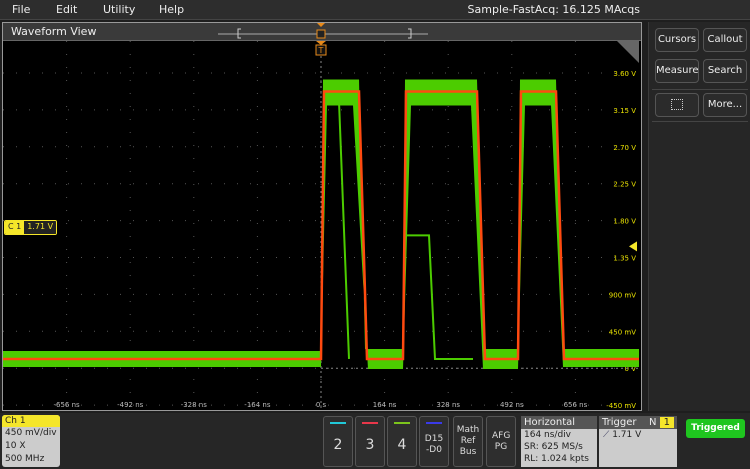 The width and height of the screenshot is (750, 469). What do you see at coordinates (321, 50) in the screenshot?
I see `trigger-marker-label: T` at bounding box center [321, 50].